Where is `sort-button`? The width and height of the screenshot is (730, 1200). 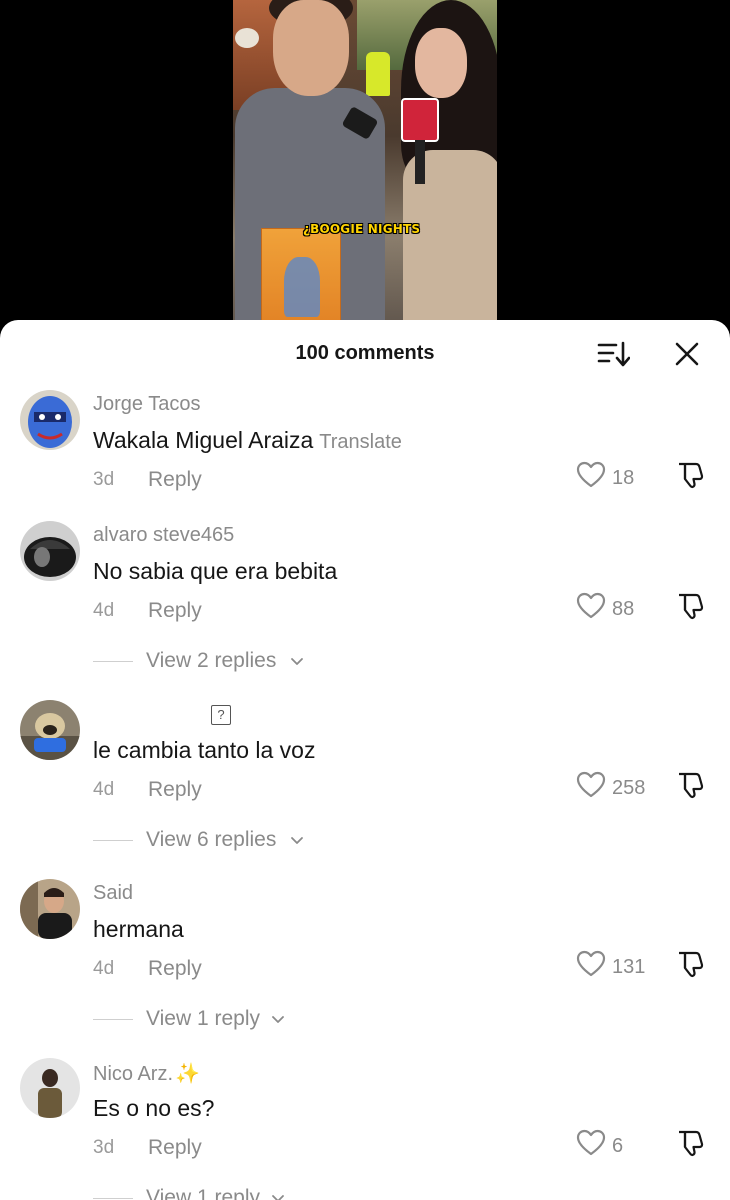 sort-button is located at coordinates (613, 354).